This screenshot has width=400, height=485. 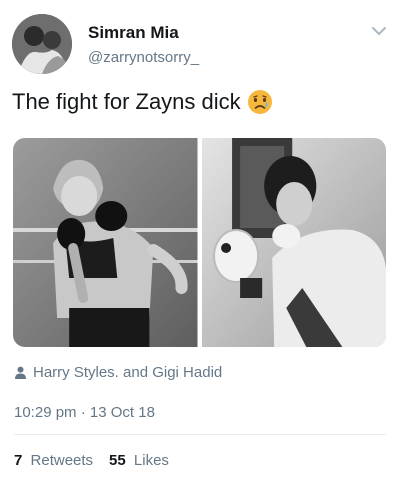 I want to click on avatar, so click(x=42, y=44).